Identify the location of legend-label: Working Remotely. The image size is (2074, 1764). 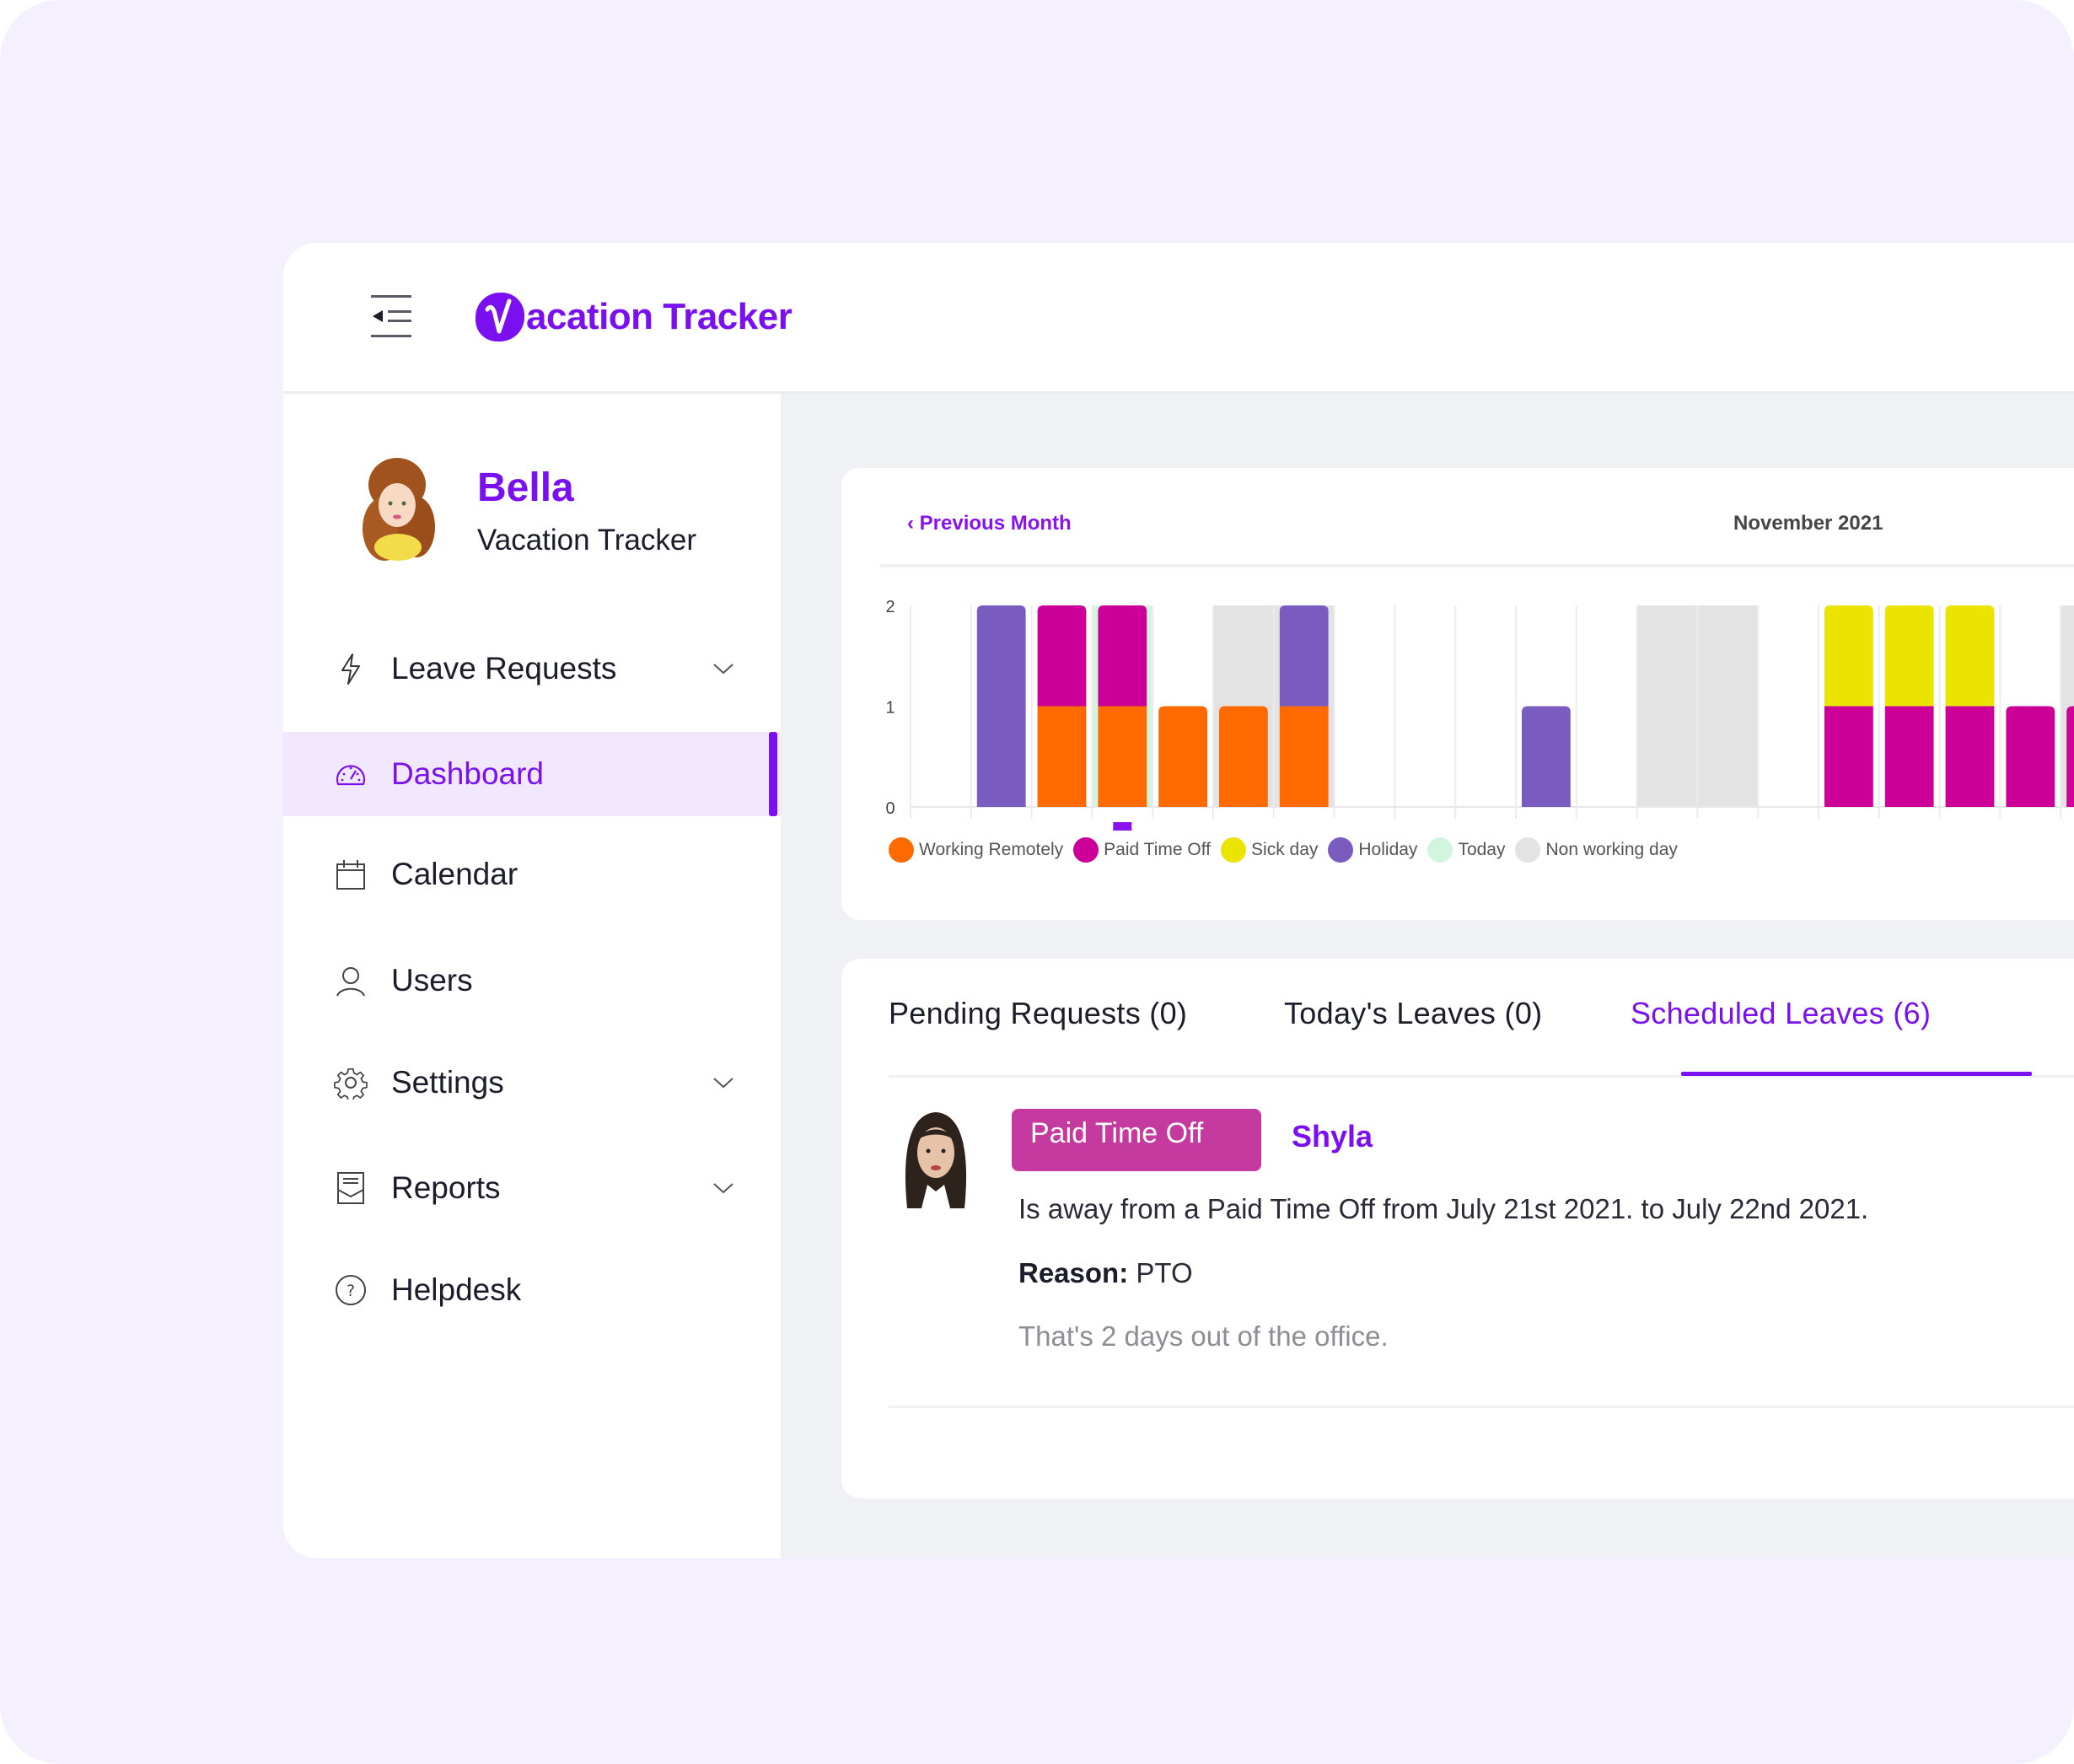
(992, 849).